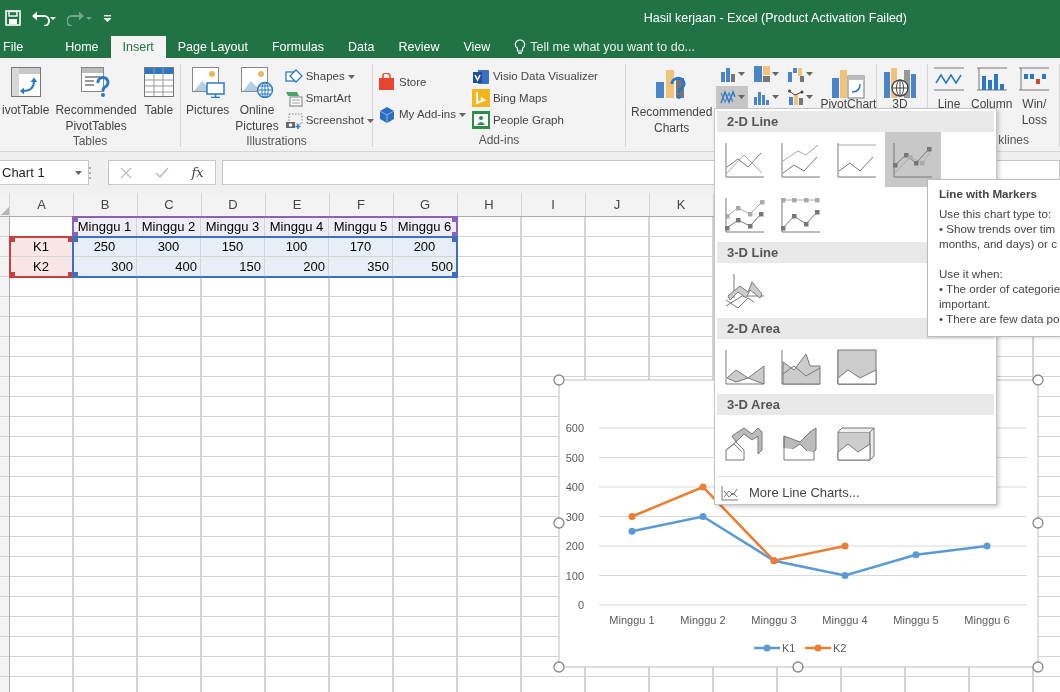  I want to click on axis-label: Minggu 5, so click(916, 620).